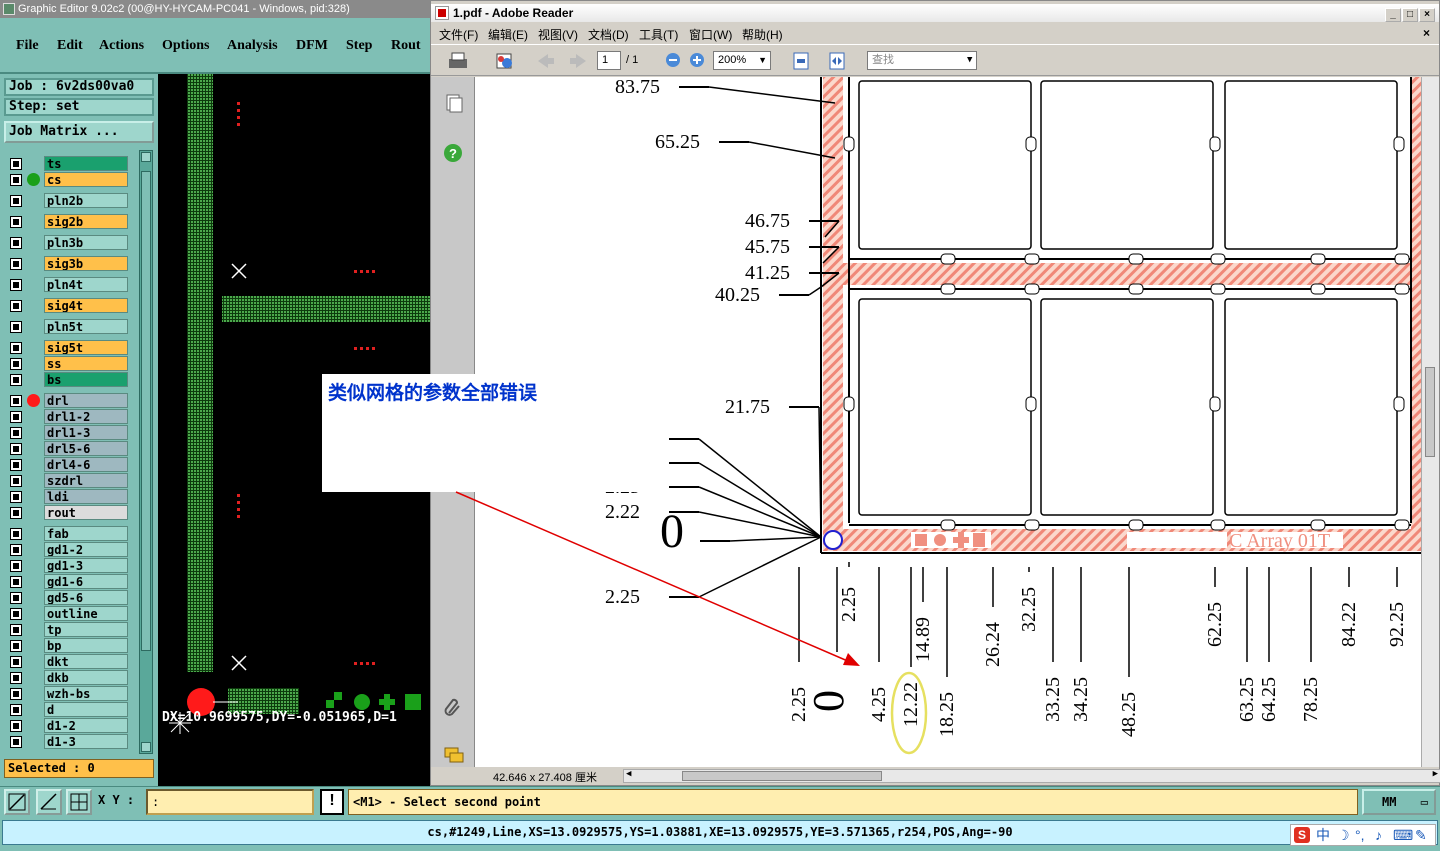 This screenshot has height=851, width=1440. What do you see at coordinates (628, 774) in the screenshot?
I see `scroll-left-icon: ◀` at bounding box center [628, 774].